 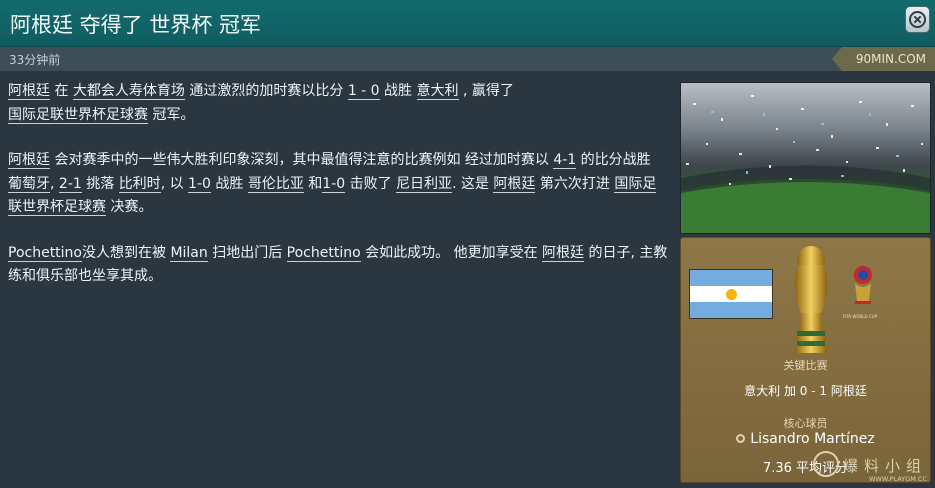 I want to click on close-icon, so click(x=917, y=19).